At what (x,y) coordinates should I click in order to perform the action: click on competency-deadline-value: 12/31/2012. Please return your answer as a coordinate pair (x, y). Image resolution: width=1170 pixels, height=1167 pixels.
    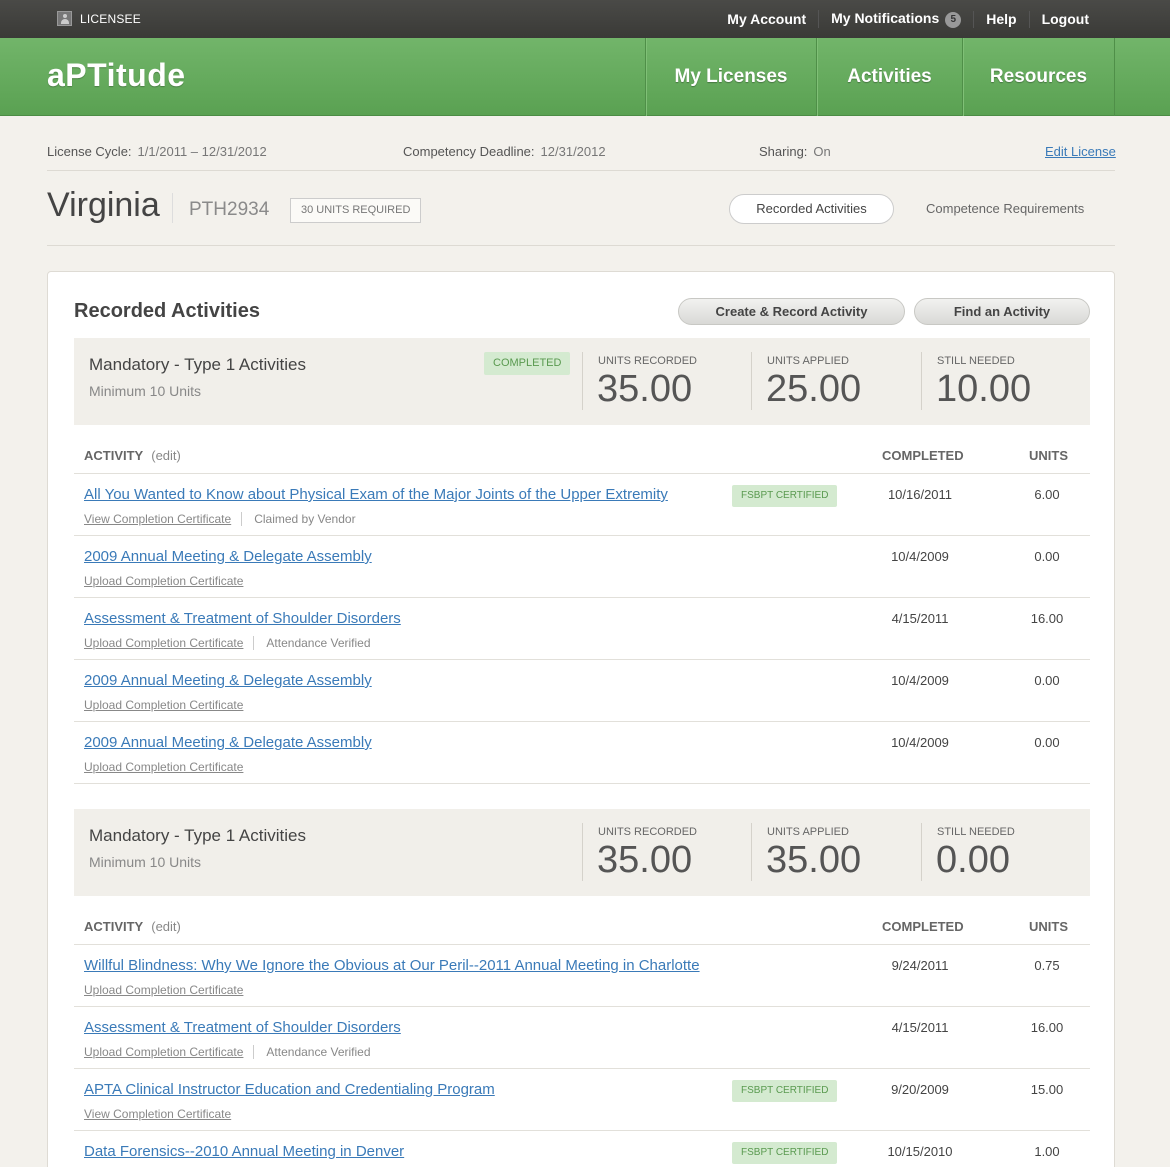
    Looking at the image, I should click on (573, 151).